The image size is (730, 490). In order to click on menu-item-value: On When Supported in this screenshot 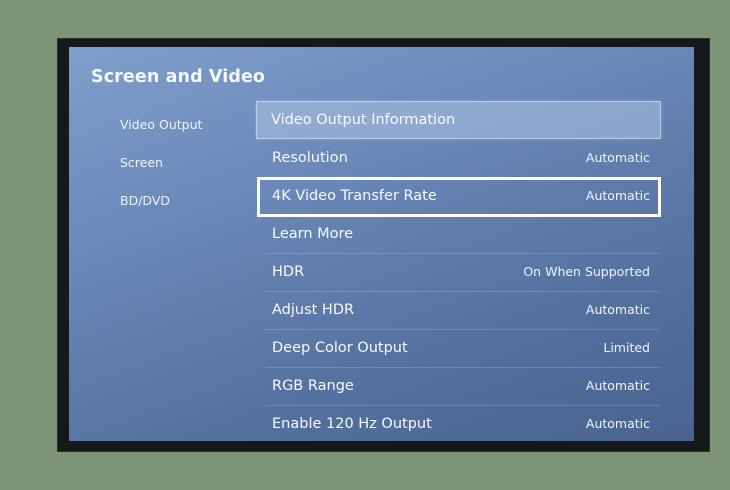, I will do `click(586, 271)`.